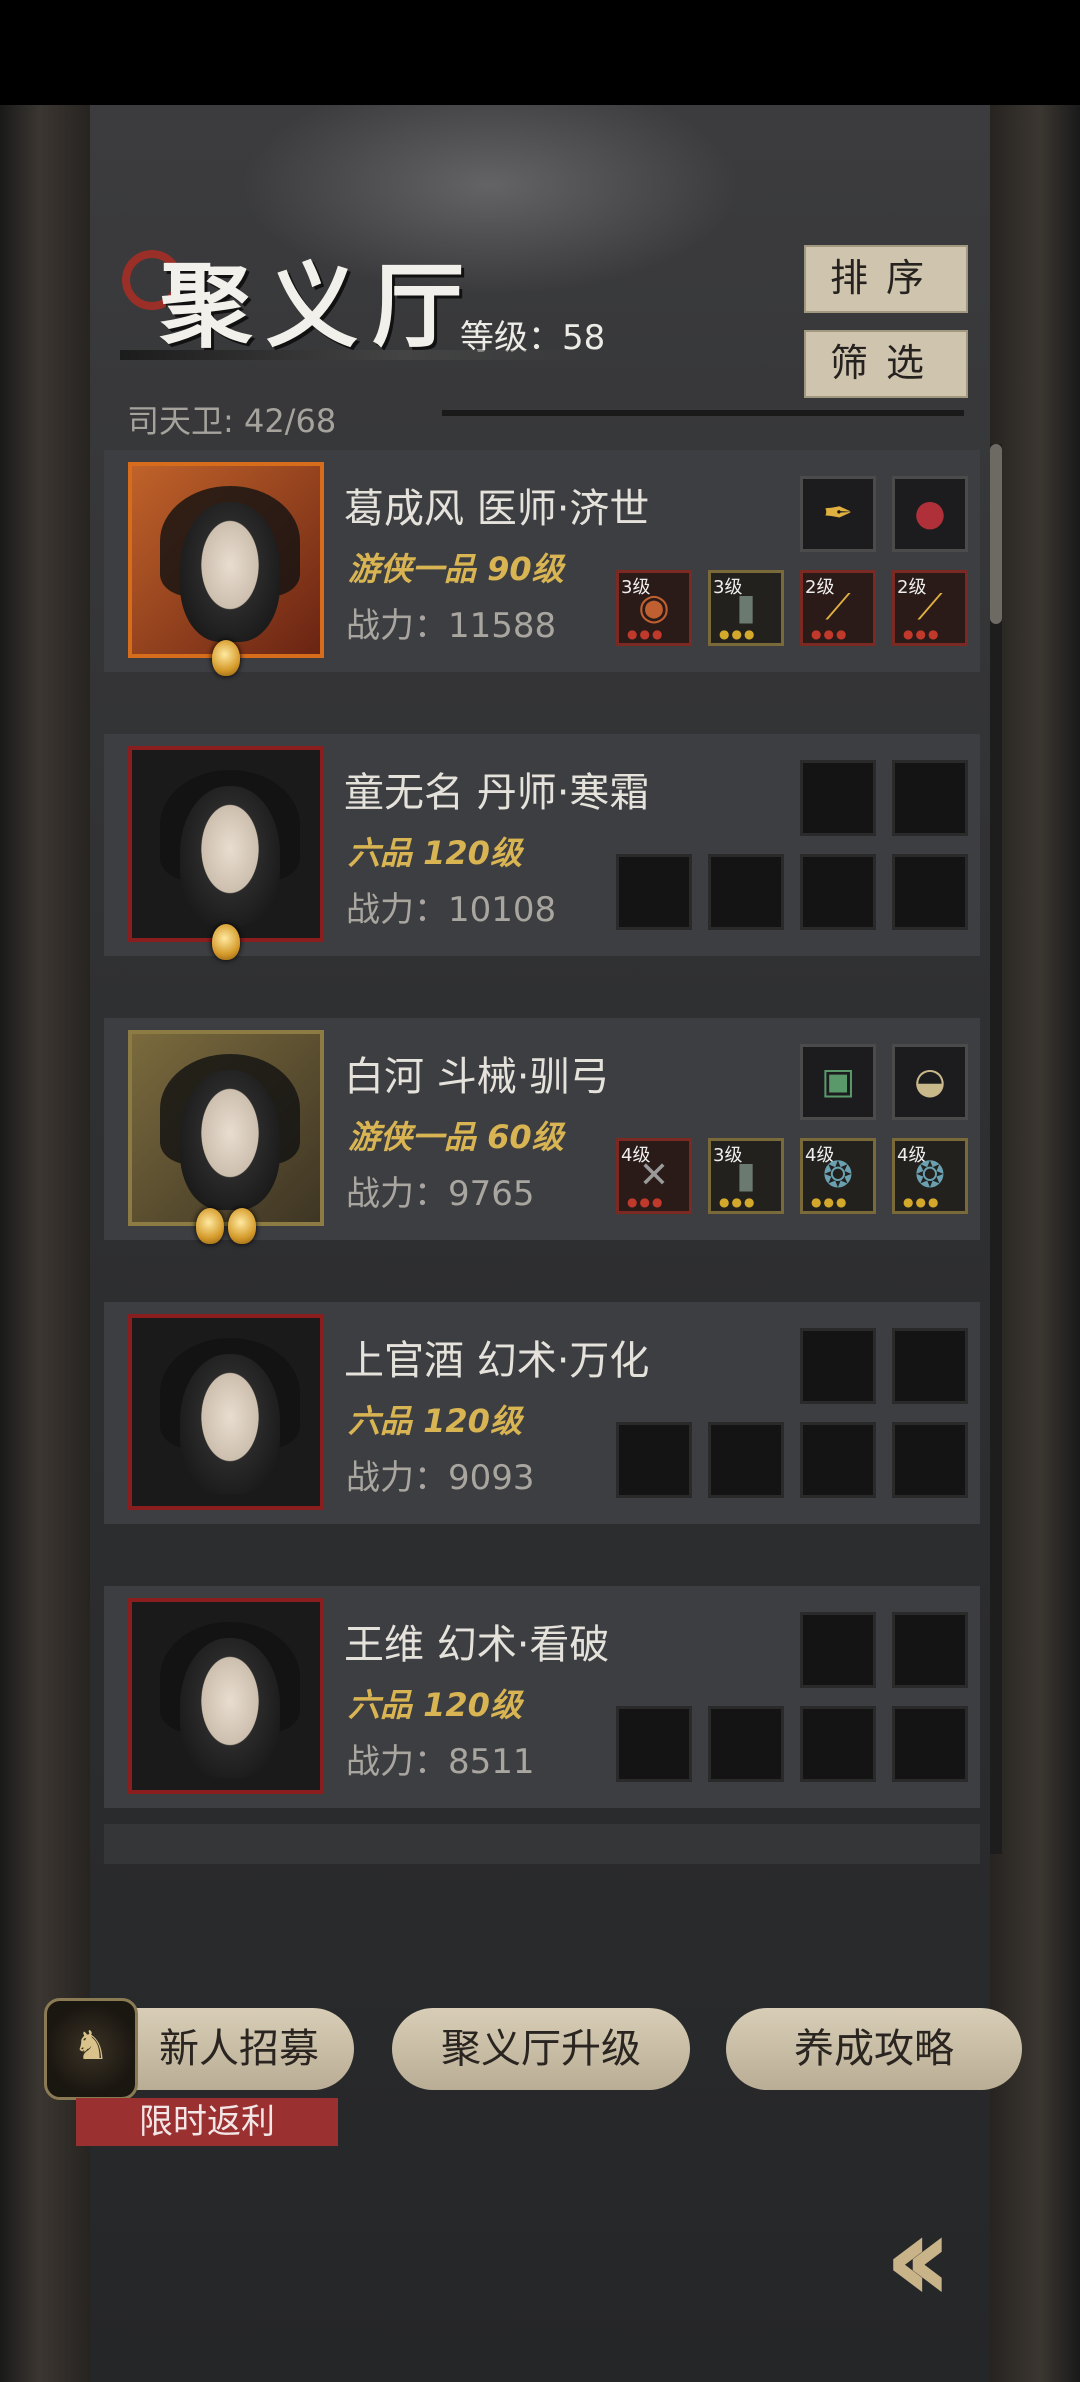 This screenshot has height=2382, width=1080. What do you see at coordinates (456, 569) in the screenshot?
I see `hero-rank: 游侠一品 90级` at bounding box center [456, 569].